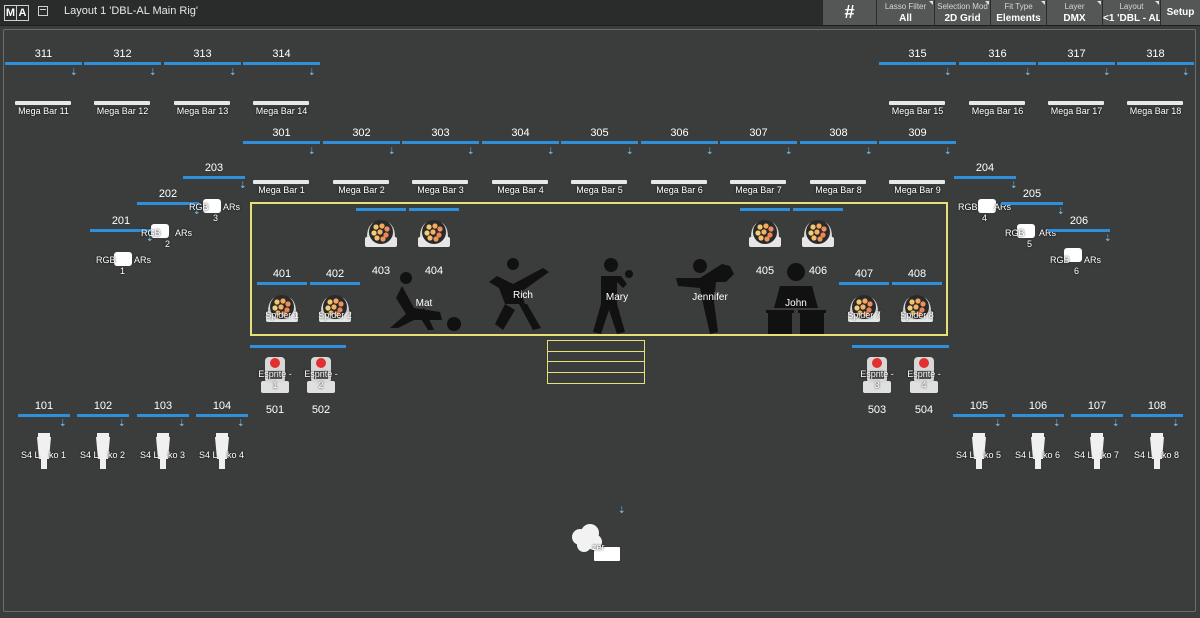 The width and height of the screenshot is (1200, 618). I want to click on fixture-number: 314, so click(281, 54).